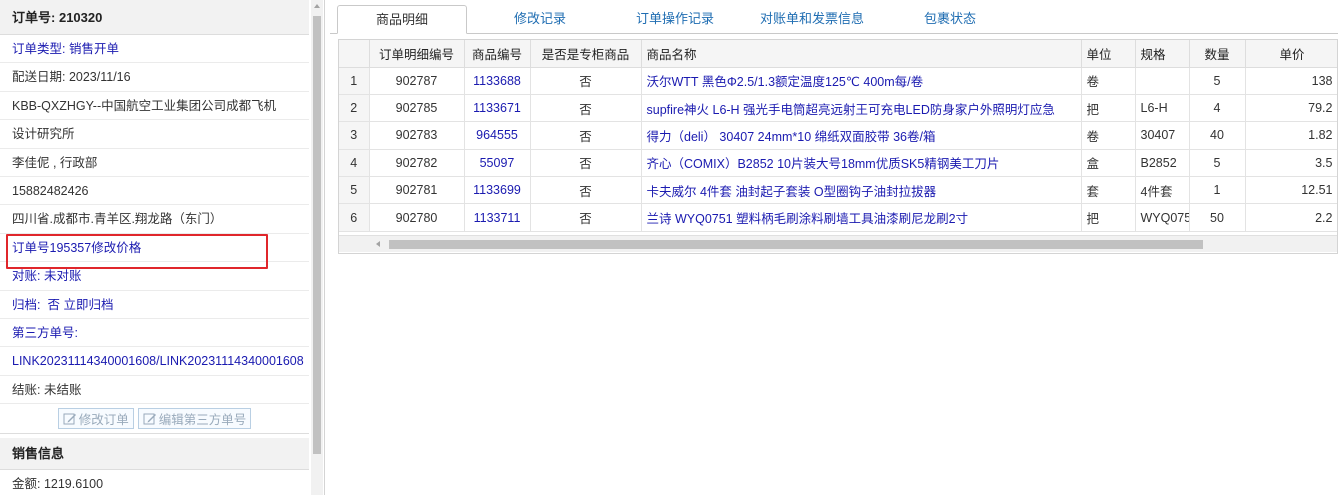  What do you see at coordinates (154, 219) in the screenshot?
I see `delivery-address: 四川省.成都市.青羊区.翔龙路（东门）` at bounding box center [154, 219].